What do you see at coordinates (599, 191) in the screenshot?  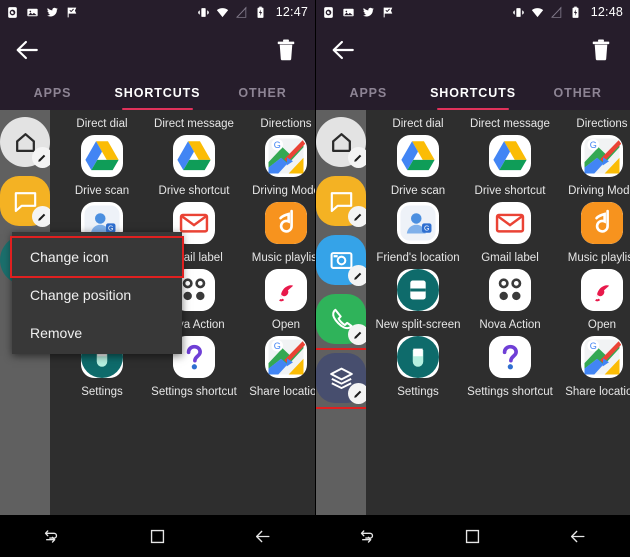 I see `grid-item-label: Driving Mode` at bounding box center [599, 191].